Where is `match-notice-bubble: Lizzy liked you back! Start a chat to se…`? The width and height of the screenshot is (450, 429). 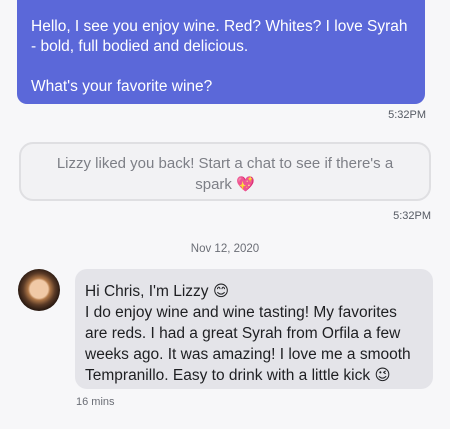 match-notice-bubble: Lizzy liked you back! Start a chat to se… is located at coordinates (225, 171).